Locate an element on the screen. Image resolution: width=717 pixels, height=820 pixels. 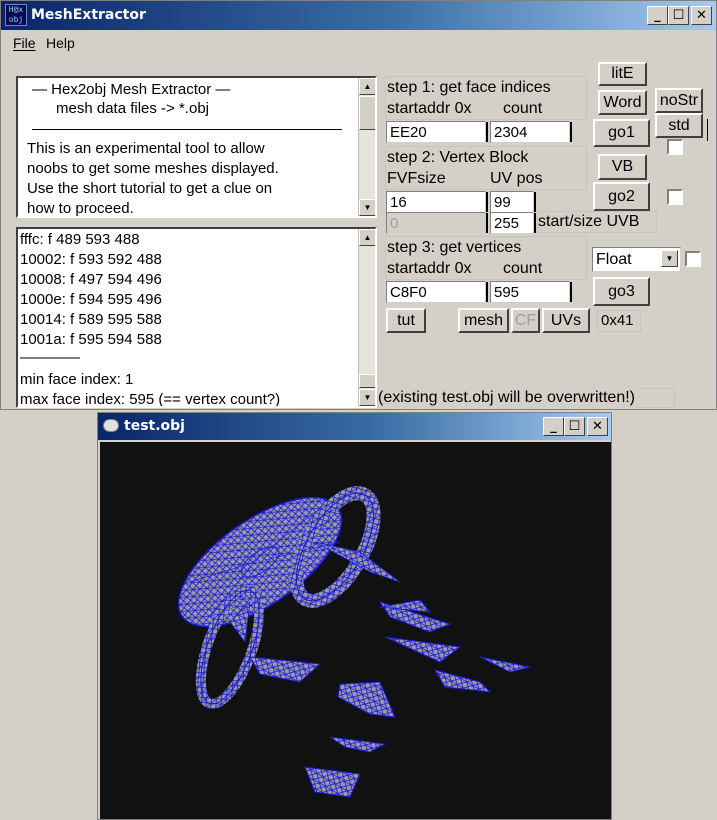
vertex-type-select: Float ▼ is located at coordinates (636, 259).